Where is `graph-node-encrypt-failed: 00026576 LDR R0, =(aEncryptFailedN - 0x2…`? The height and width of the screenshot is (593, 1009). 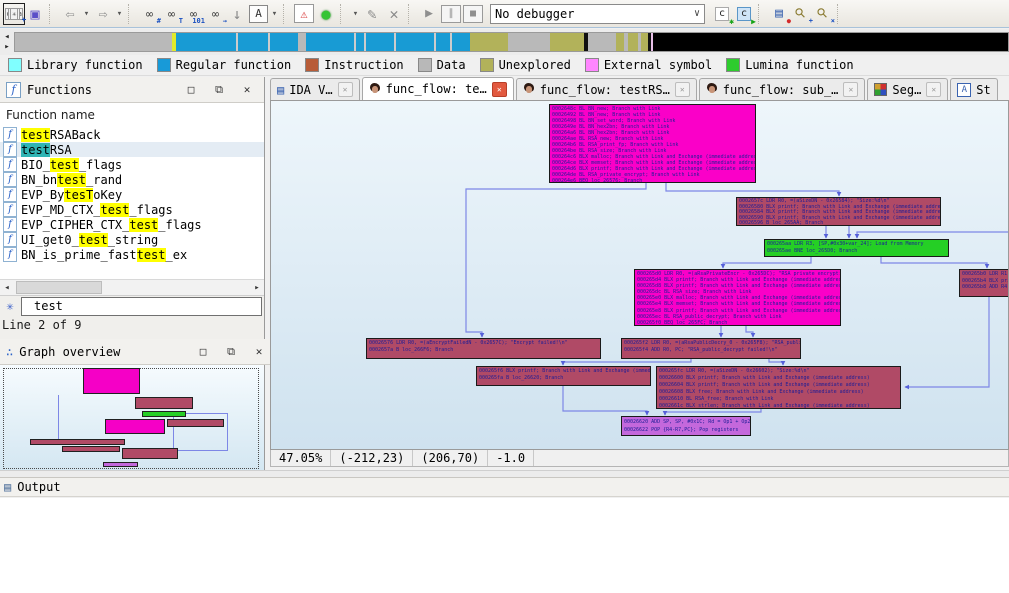 graph-node-encrypt-failed: 00026576 LDR R0, =(aEncryptFailedN - 0x2… is located at coordinates (483, 348).